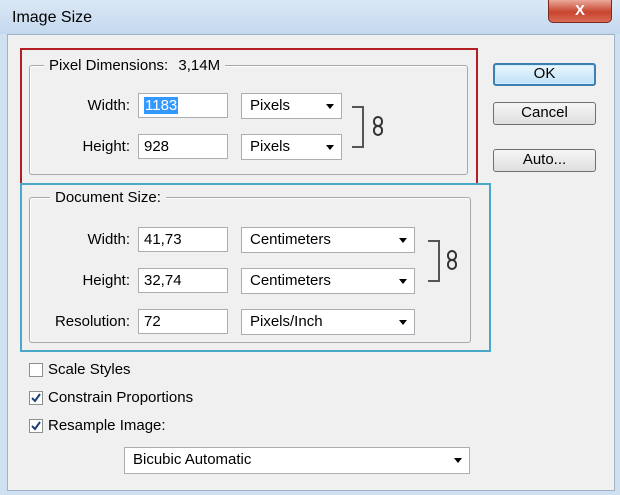 The image size is (620, 495). I want to click on resolution-input: 72, so click(183, 321).